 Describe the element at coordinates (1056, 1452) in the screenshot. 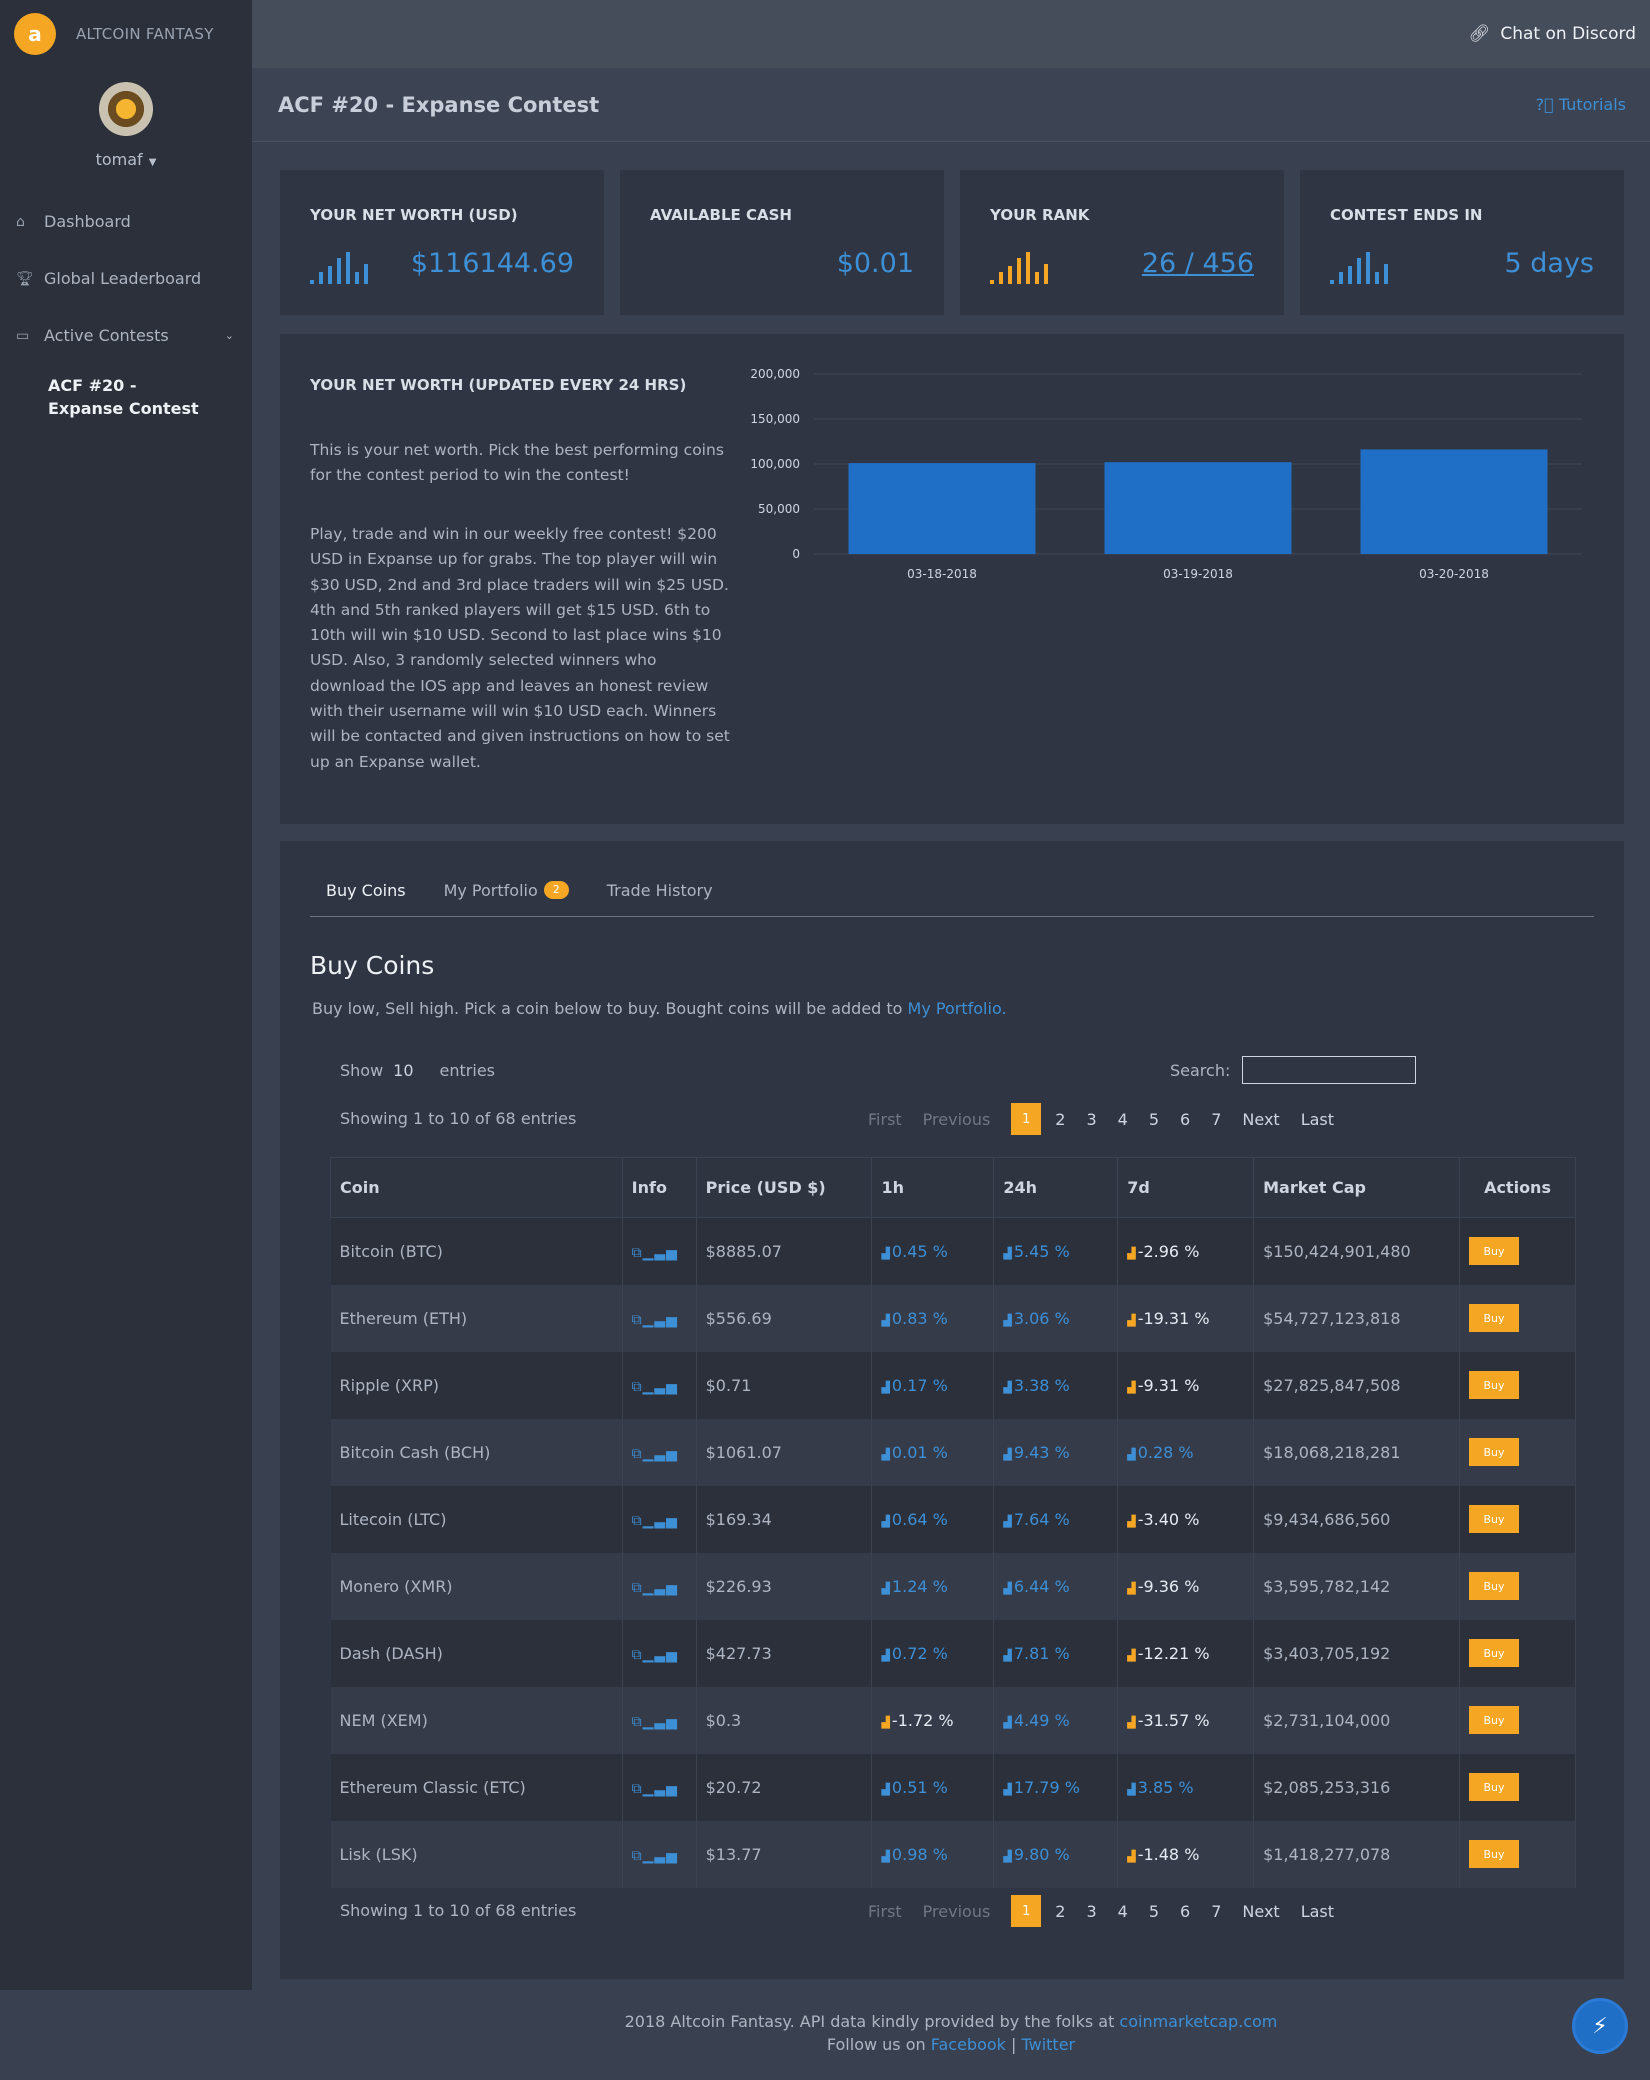

I see `change-cell: ▟ 9.43 %` at that location.